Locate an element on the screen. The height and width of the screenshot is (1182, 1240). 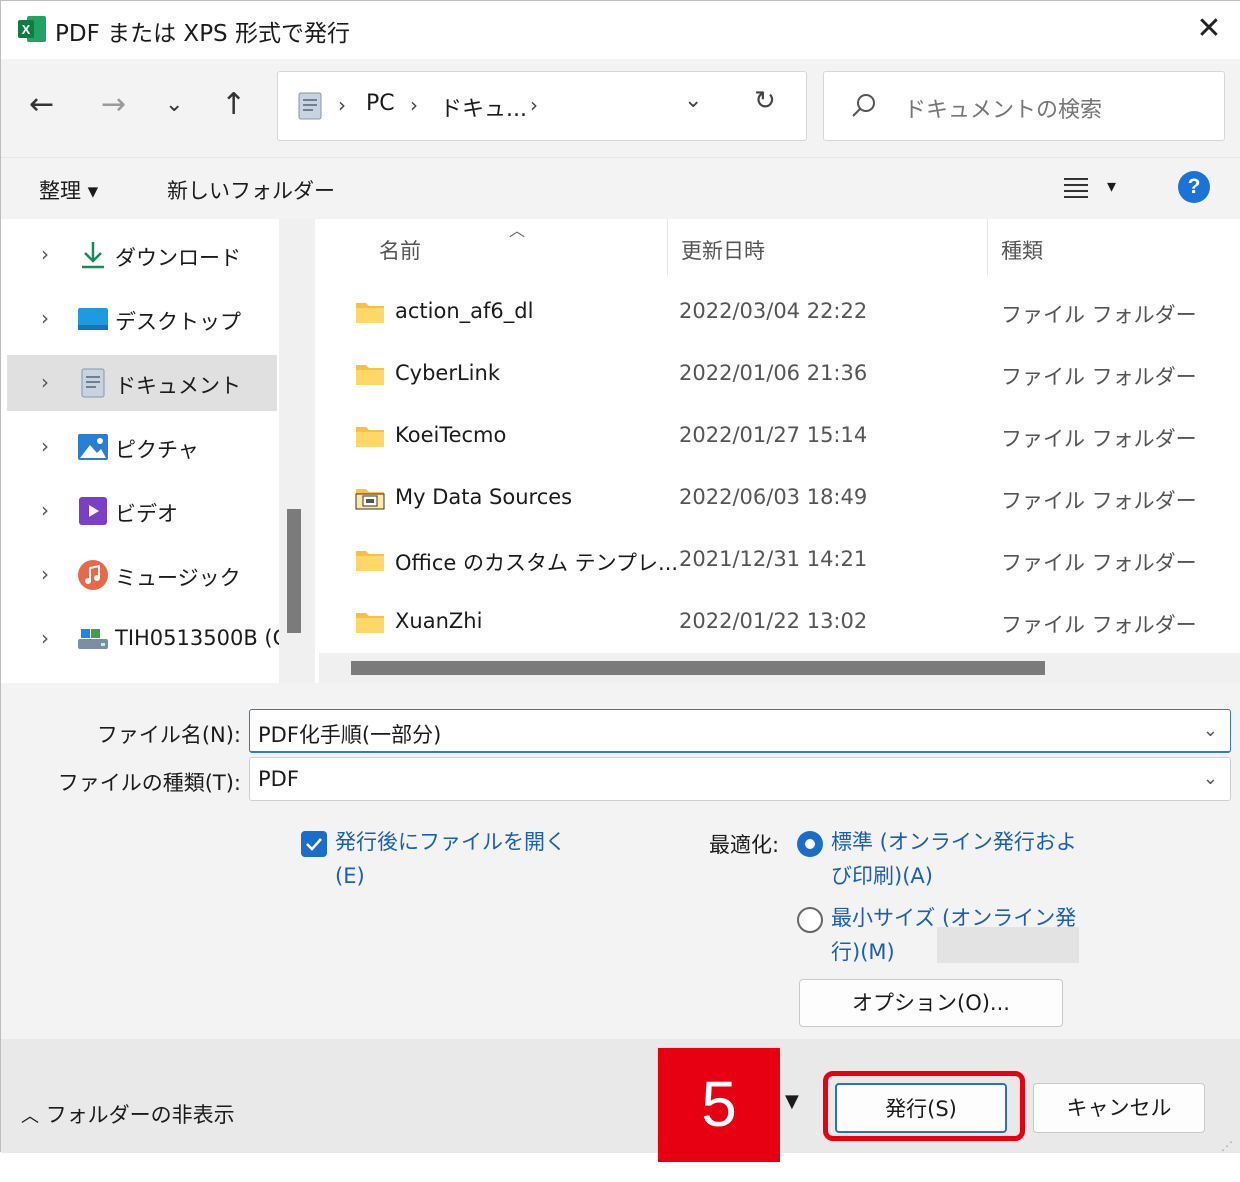
sidebar-scrollbar-thumb is located at coordinates (294, 571).